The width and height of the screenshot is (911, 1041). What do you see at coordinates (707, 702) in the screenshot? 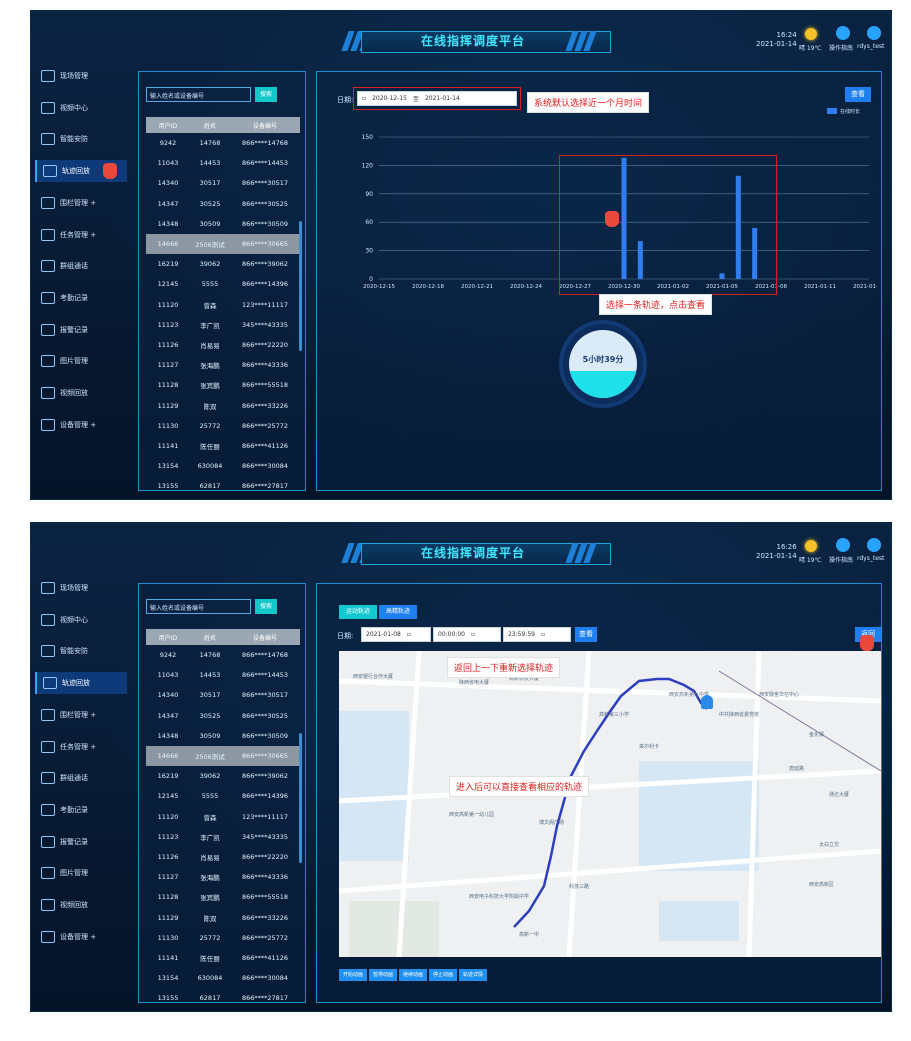
I see `person-marker-icon` at bounding box center [707, 702].